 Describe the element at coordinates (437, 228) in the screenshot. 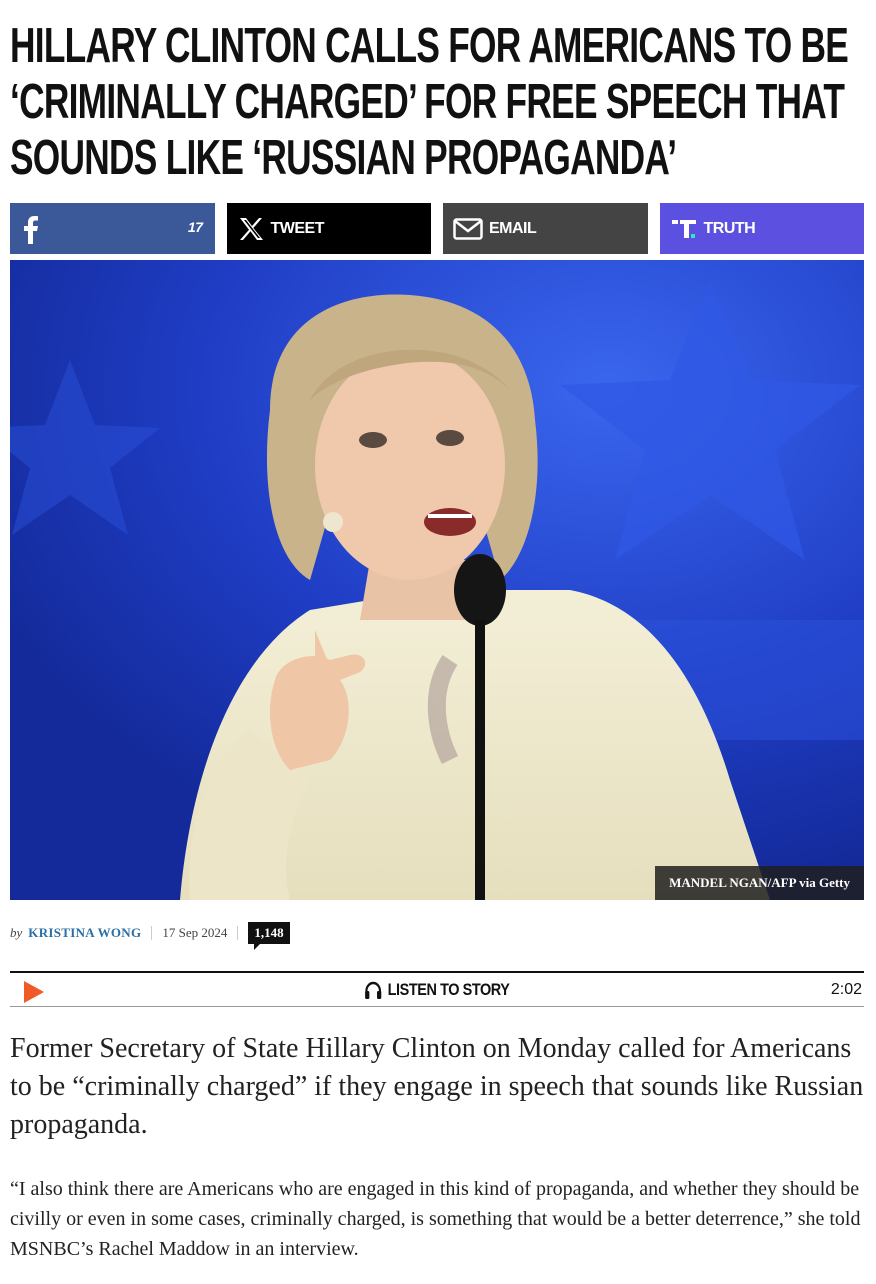

I see `share-bar: 17 TWEET EMAIL TRUTH` at that location.